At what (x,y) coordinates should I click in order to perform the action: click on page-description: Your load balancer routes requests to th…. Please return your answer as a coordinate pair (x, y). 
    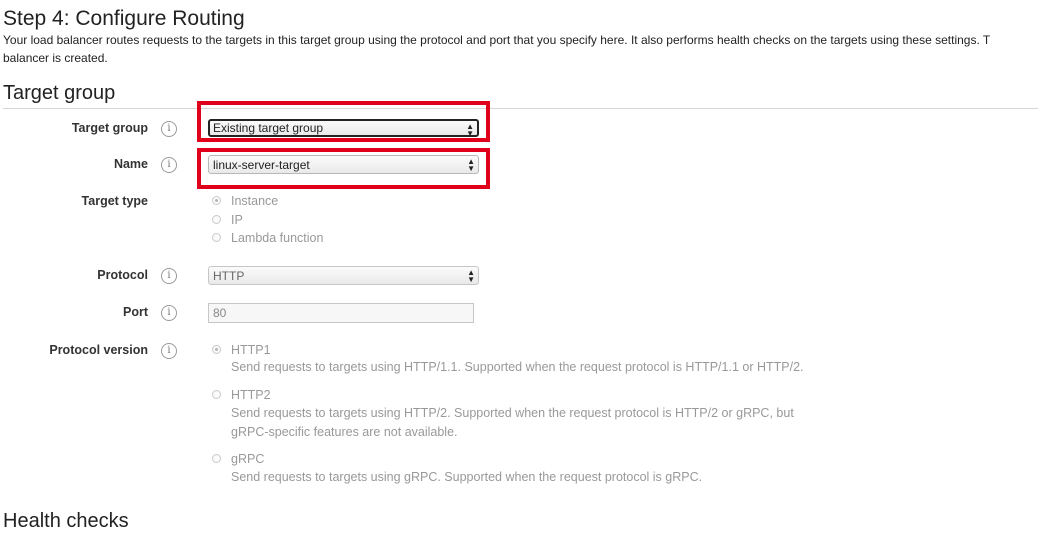
    Looking at the image, I should click on (497, 49).